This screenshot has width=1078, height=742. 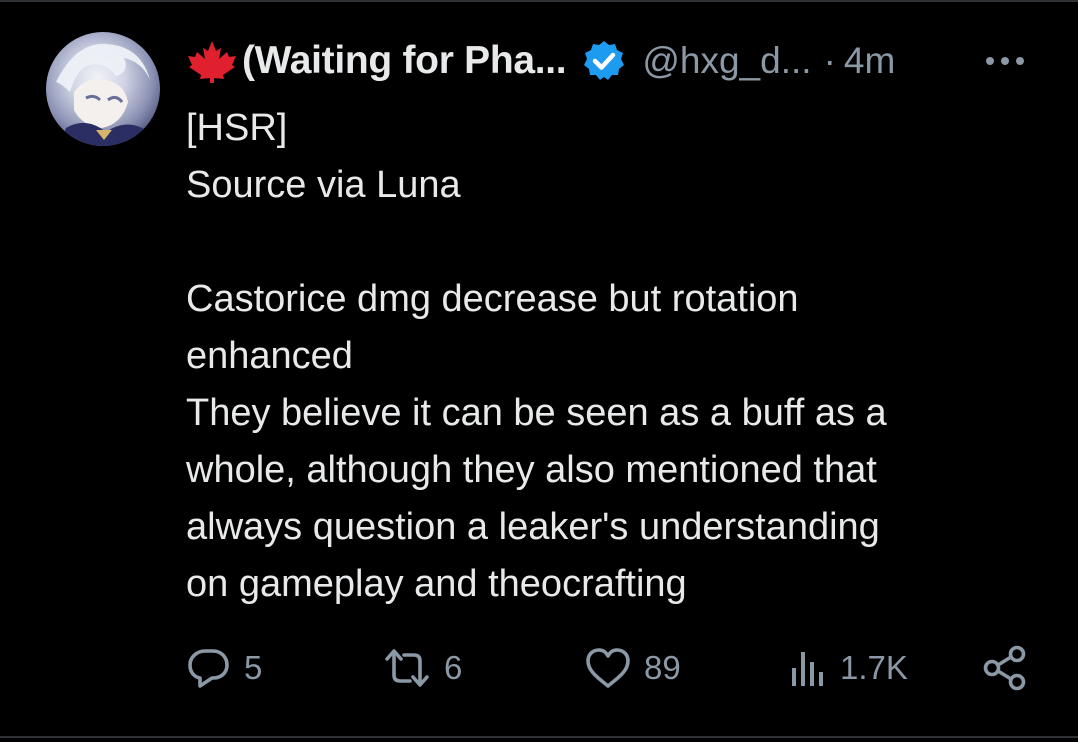 I want to click on views-button: 1.7K, so click(x=848, y=668).